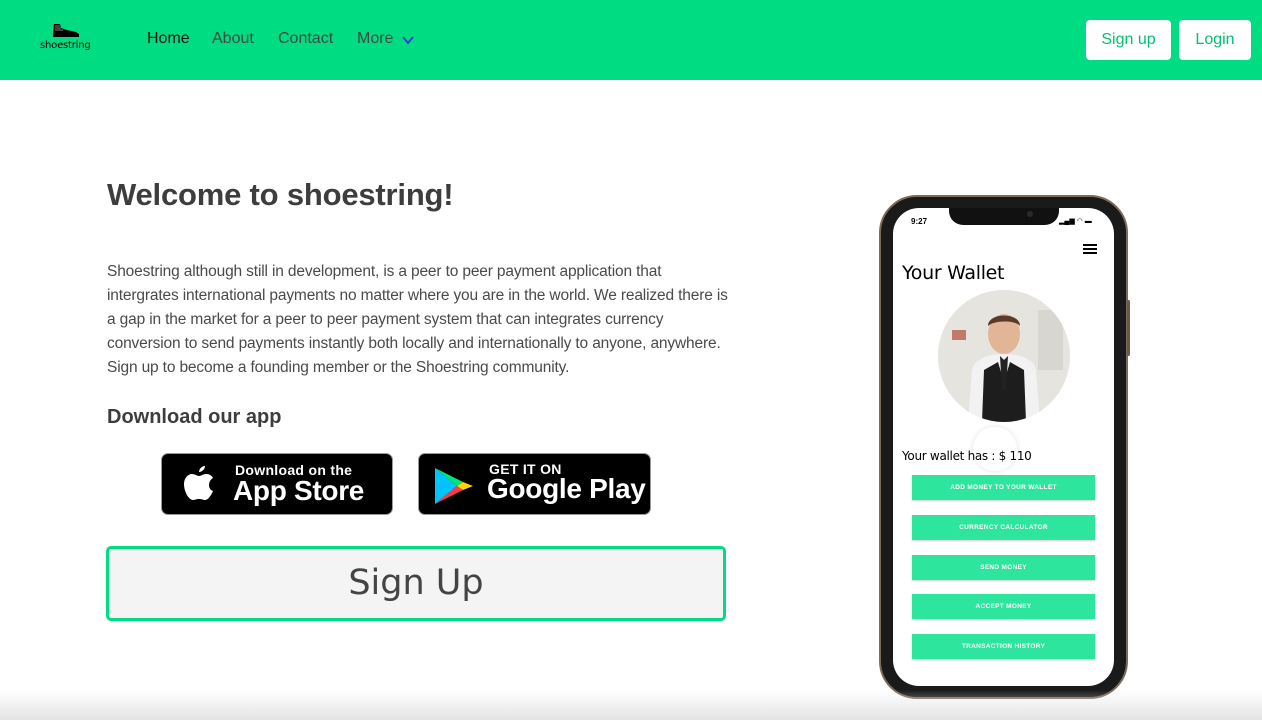 The image size is (1262, 720). Describe the element at coordinates (233, 39) in the screenshot. I see `nav-about-link: About` at that location.